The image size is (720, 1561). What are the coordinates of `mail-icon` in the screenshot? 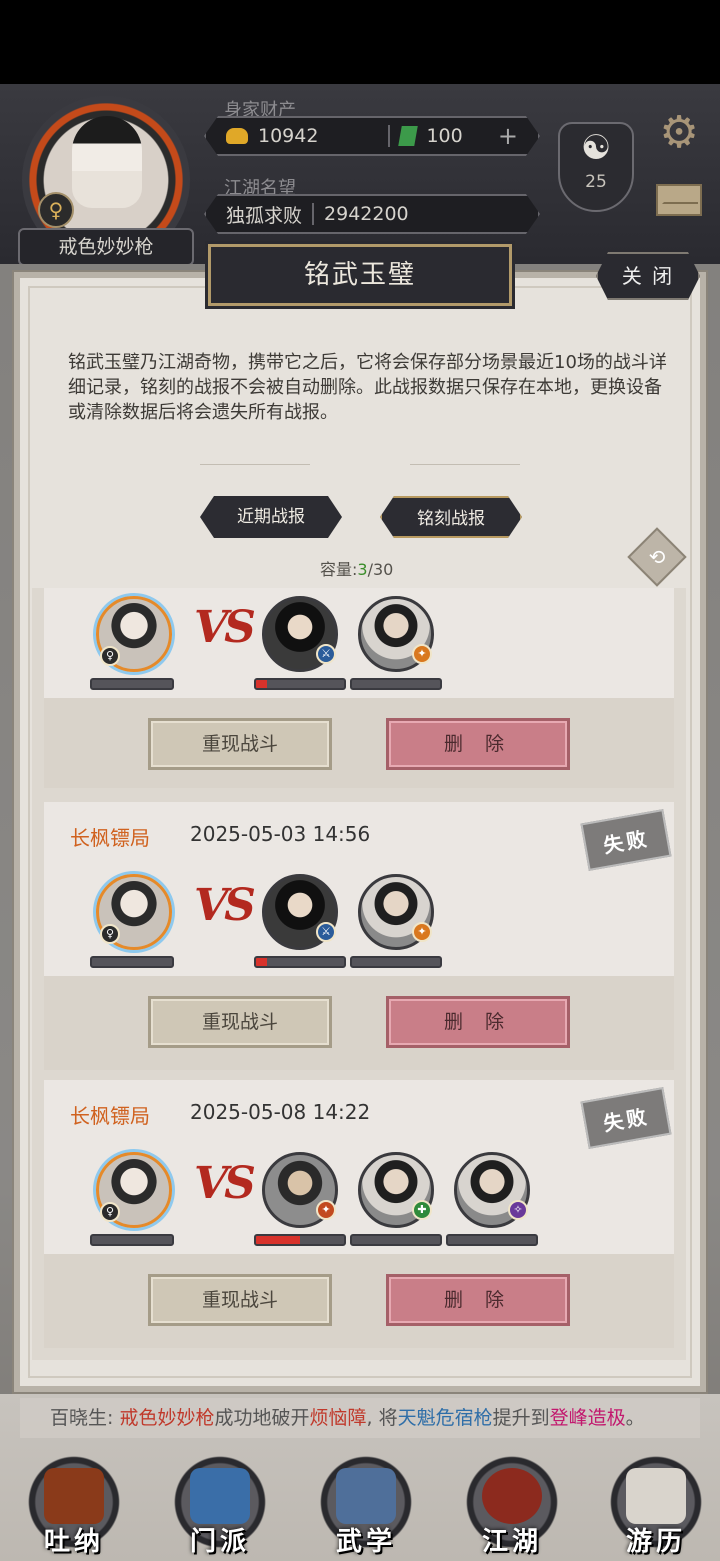 It's located at (679, 200).